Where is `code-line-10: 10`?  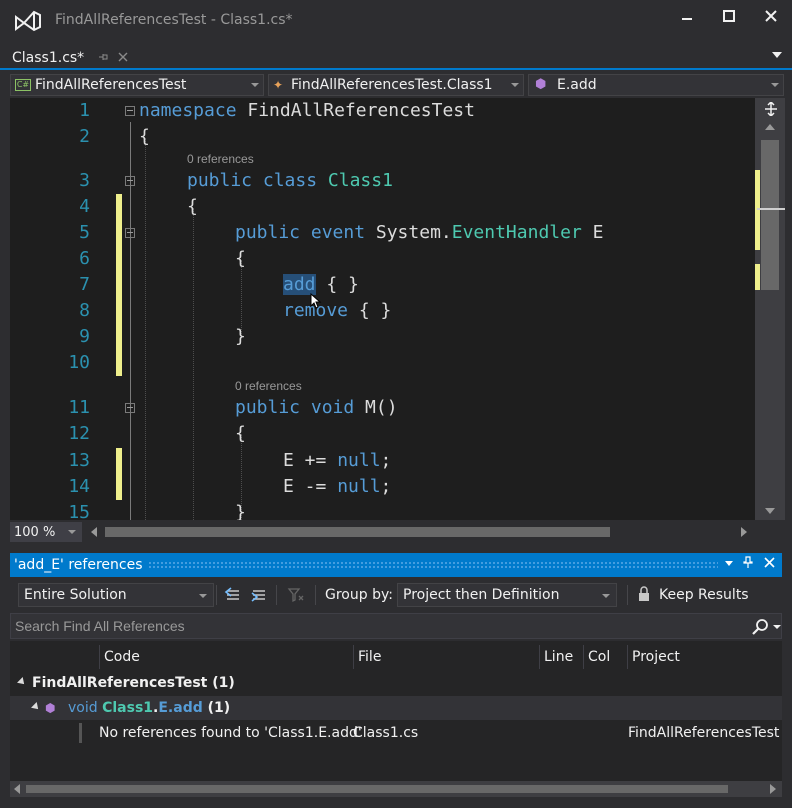 code-line-10: 10 is located at coordinates (382, 363).